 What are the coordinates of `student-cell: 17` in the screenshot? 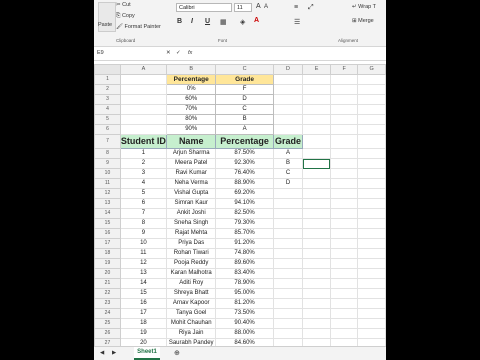 It's located at (143, 313).